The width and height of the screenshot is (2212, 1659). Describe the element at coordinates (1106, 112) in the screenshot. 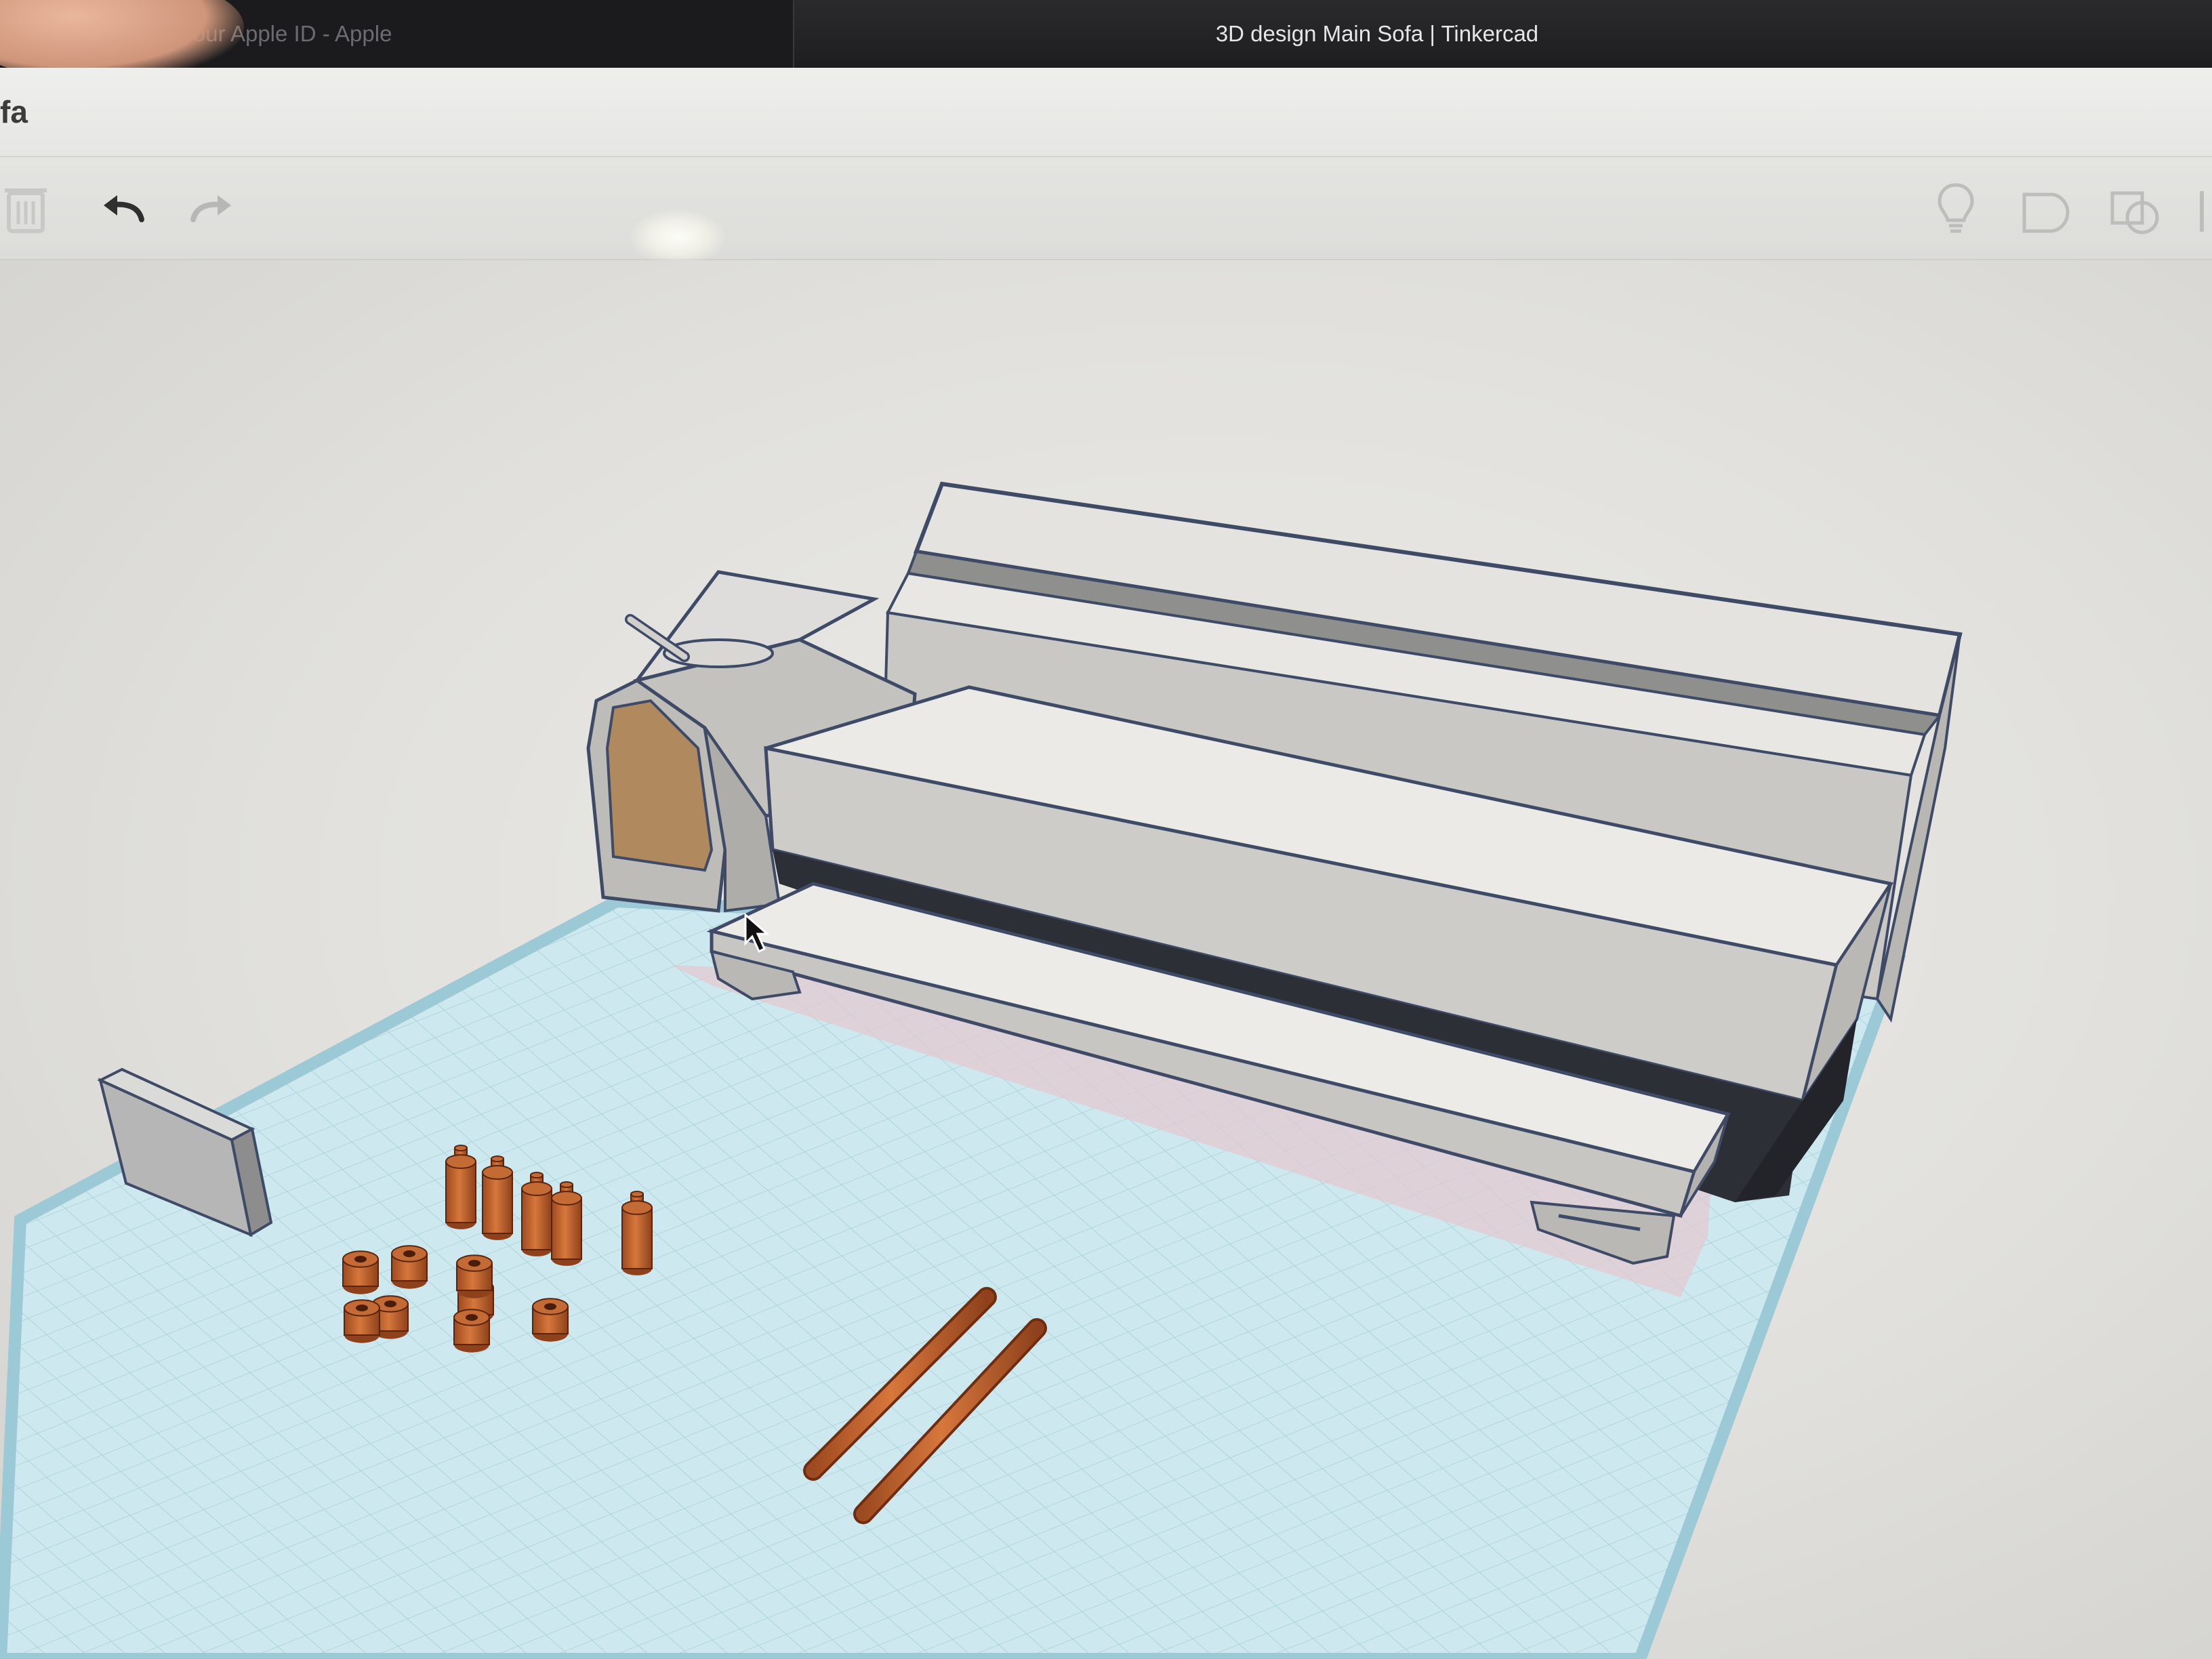

I see `app-header: fa` at that location.